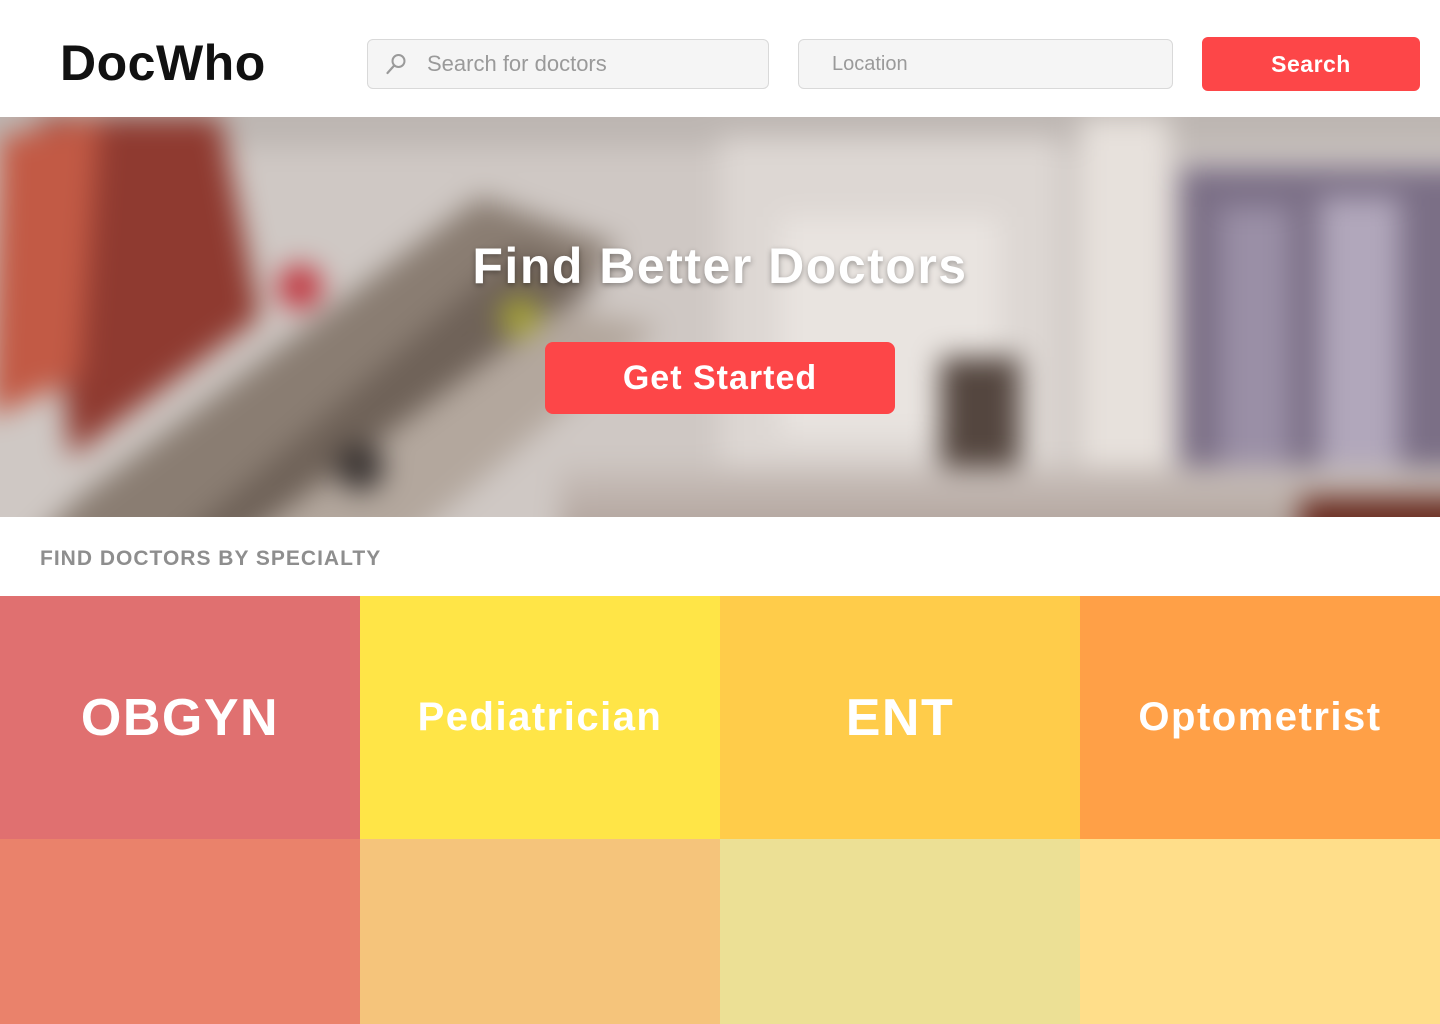 The width and height of the screenshot is (1440, 1024). I want to click on search-button: Search, so click(1311, 64).